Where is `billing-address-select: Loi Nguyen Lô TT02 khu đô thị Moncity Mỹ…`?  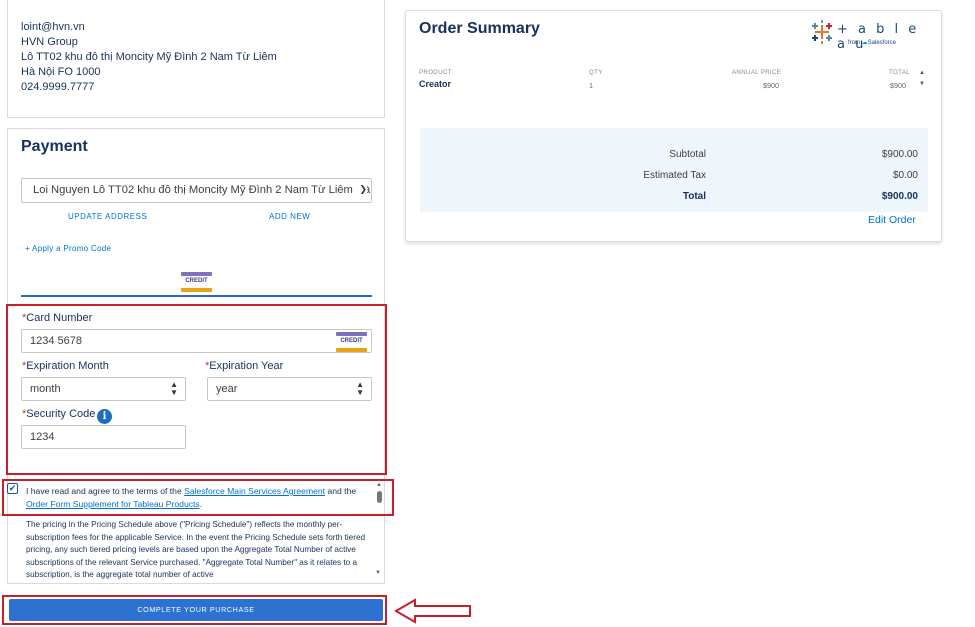 billing-address-select: Loi Nguyen Lô TT02 khu đô thị Moncity Mỹ… is located at coordinates (196, 190).